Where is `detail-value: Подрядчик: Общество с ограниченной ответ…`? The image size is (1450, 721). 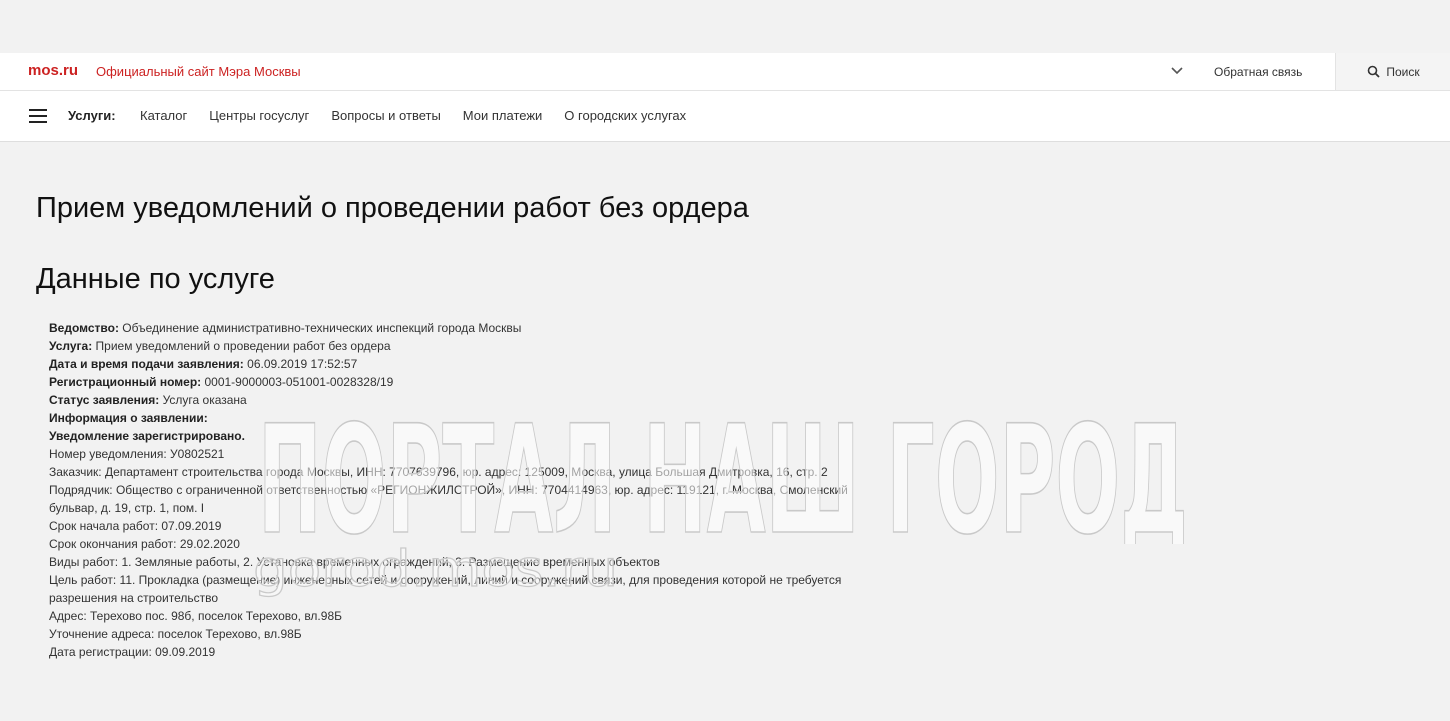
detail-value: Подрядчик: Общество с ограниченной ответ… is located at coordinates (448, 499).